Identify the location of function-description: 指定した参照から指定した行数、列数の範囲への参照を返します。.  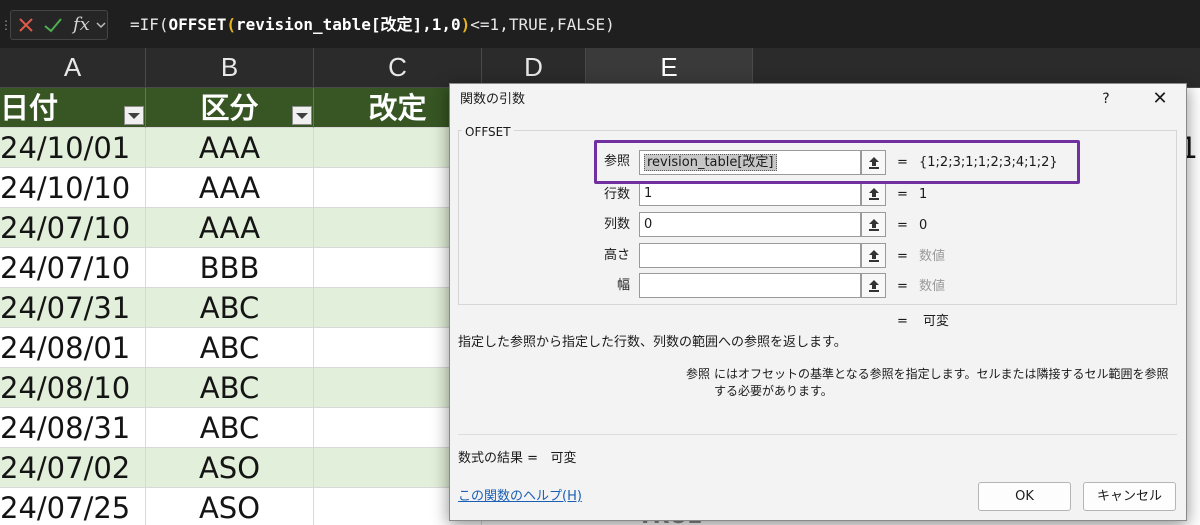
(652, 342).